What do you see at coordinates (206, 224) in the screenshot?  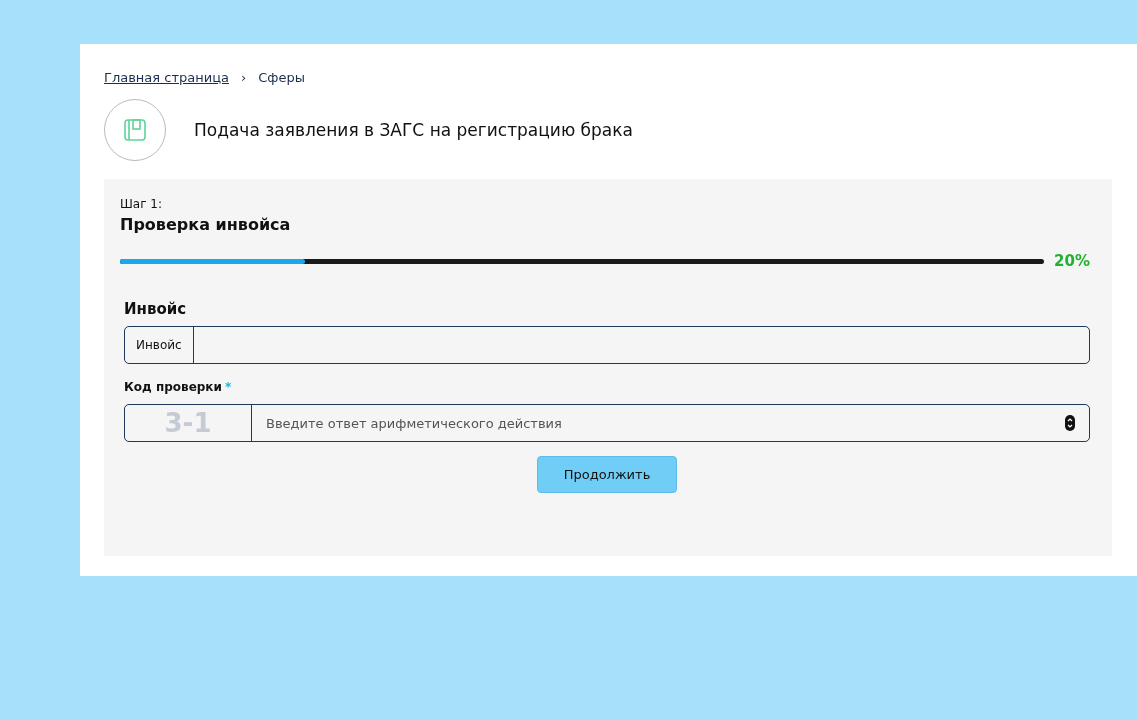 I see `step-title: Проверка инвойса` at bounding box center [206, 224].